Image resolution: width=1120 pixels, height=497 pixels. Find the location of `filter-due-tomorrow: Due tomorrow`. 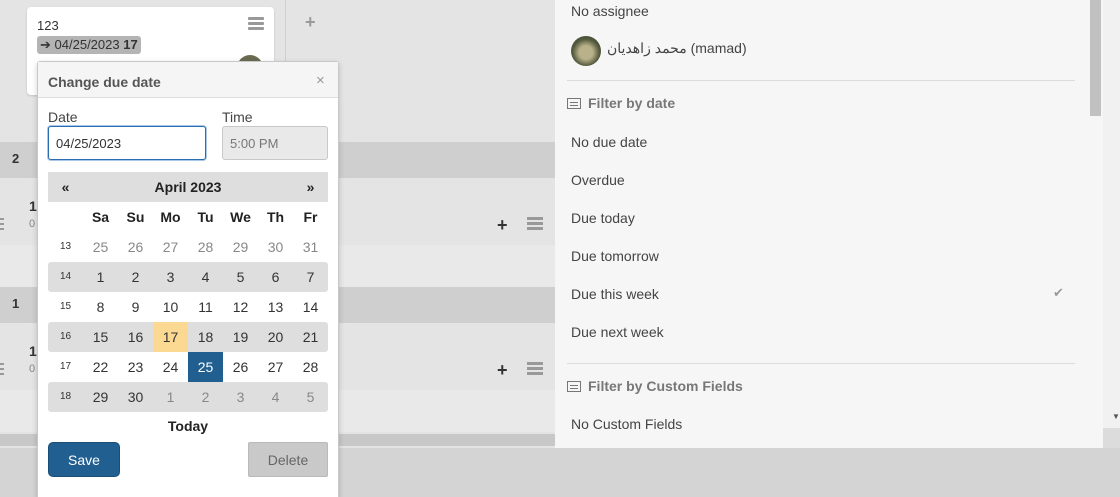

filter-due-tomorrow: Due tomorrow is located at coordinates (615, 256).